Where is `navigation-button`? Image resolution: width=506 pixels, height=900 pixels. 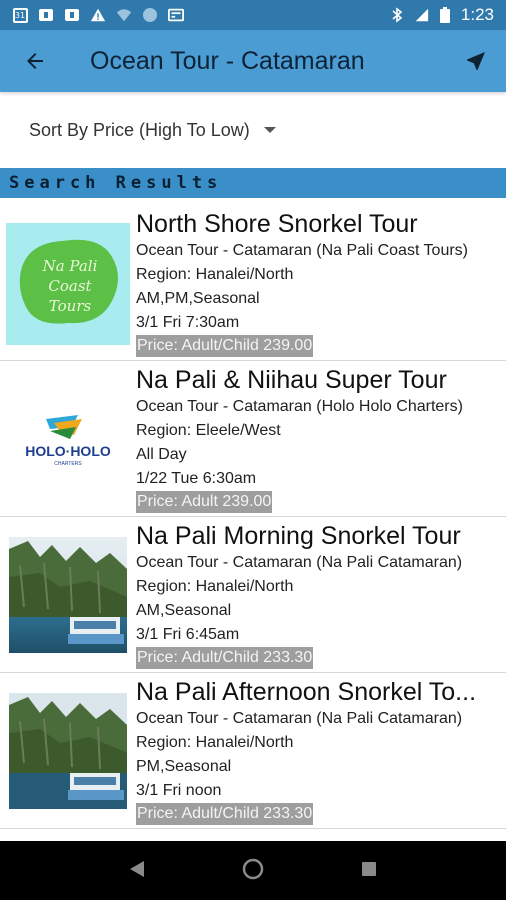
navigation-button is located at coordinates (476, 61).